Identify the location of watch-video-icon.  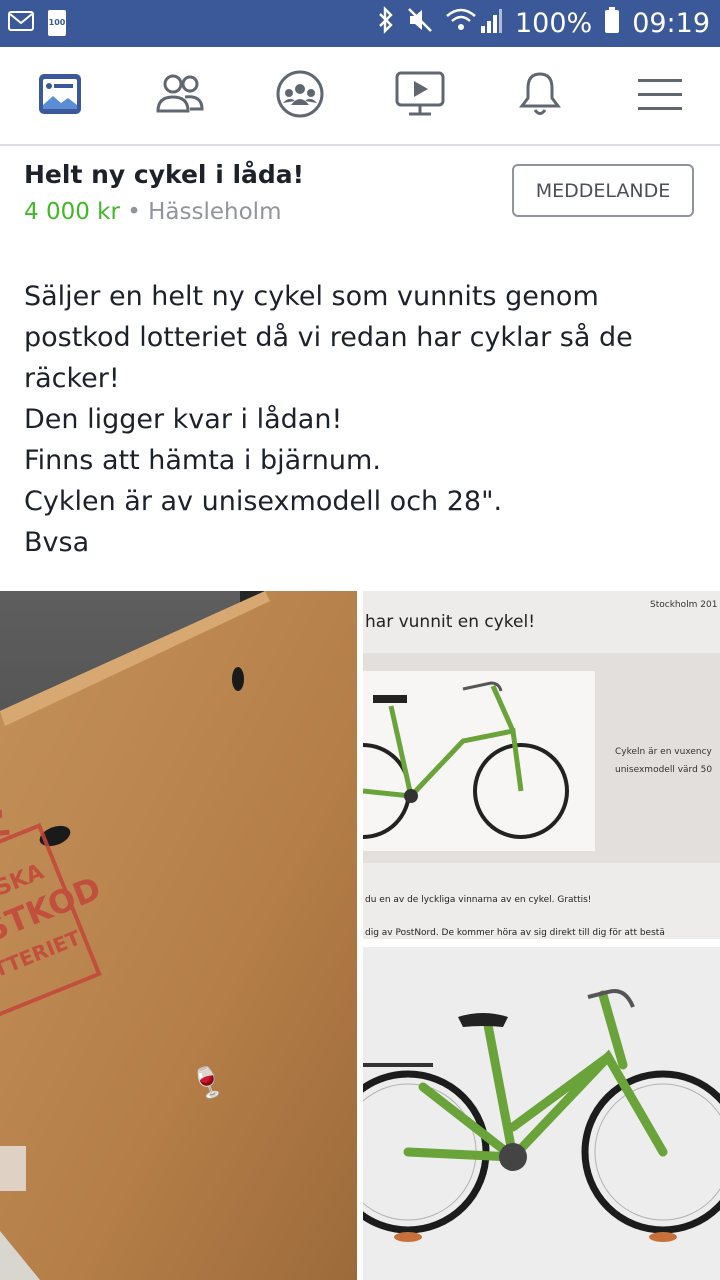
(420, 96).